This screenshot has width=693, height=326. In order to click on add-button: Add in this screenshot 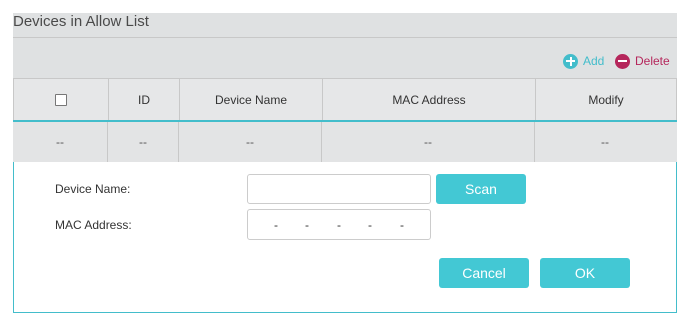, I will do `click(583, 61)`.